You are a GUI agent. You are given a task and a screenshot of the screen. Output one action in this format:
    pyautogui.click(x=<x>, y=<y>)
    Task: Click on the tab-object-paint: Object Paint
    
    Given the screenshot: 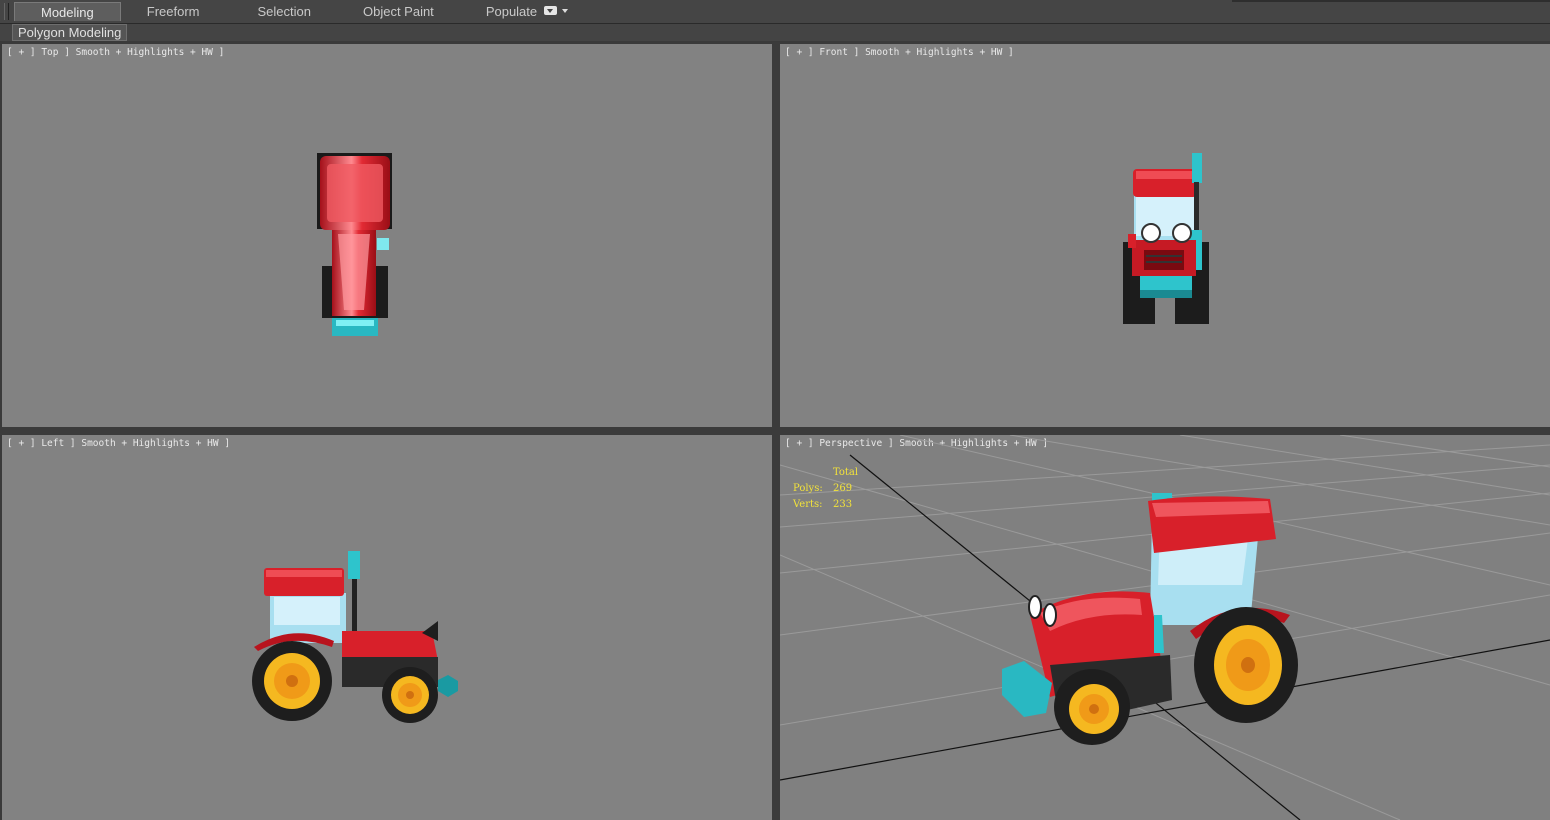 What is the action you would take?
    pyautogui.click(x=398, y=11)
    